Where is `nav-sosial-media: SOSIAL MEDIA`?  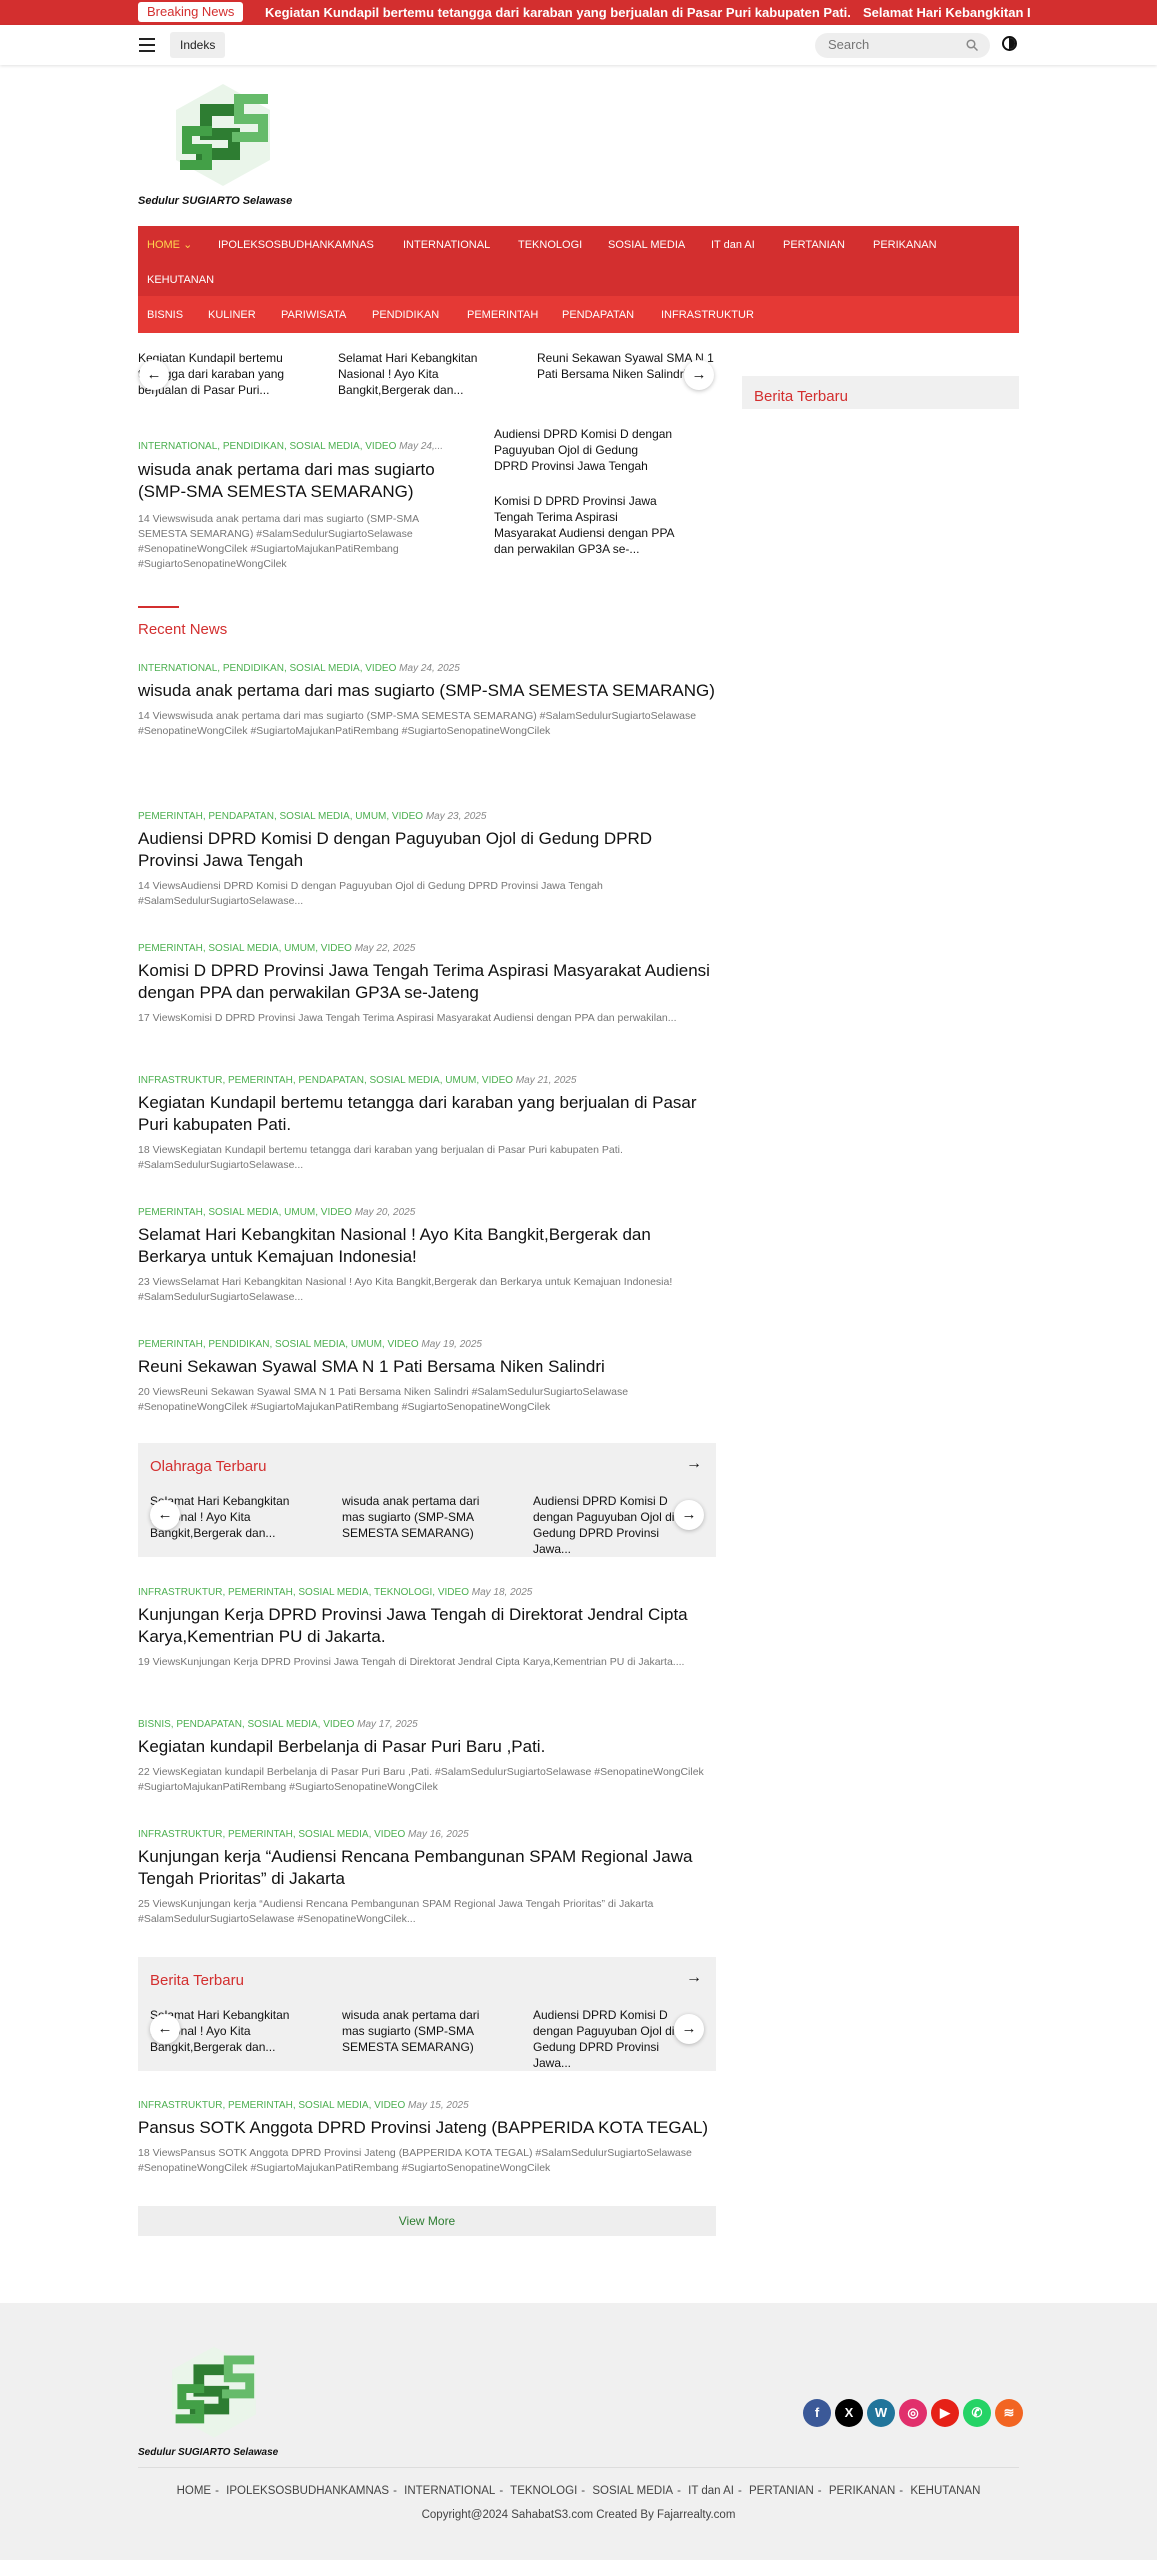 nav-sosial-media: SOSIAL MEDIA is located at coordinates (646, 245).